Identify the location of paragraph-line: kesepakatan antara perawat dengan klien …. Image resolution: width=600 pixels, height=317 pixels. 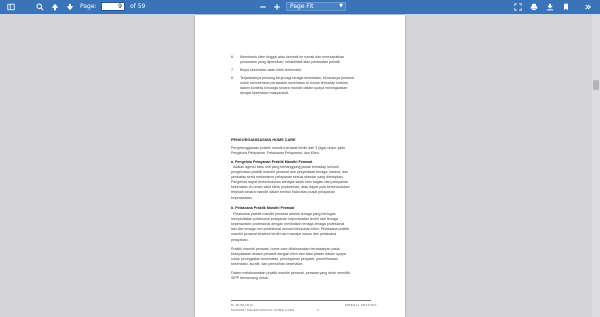
(288, 254).